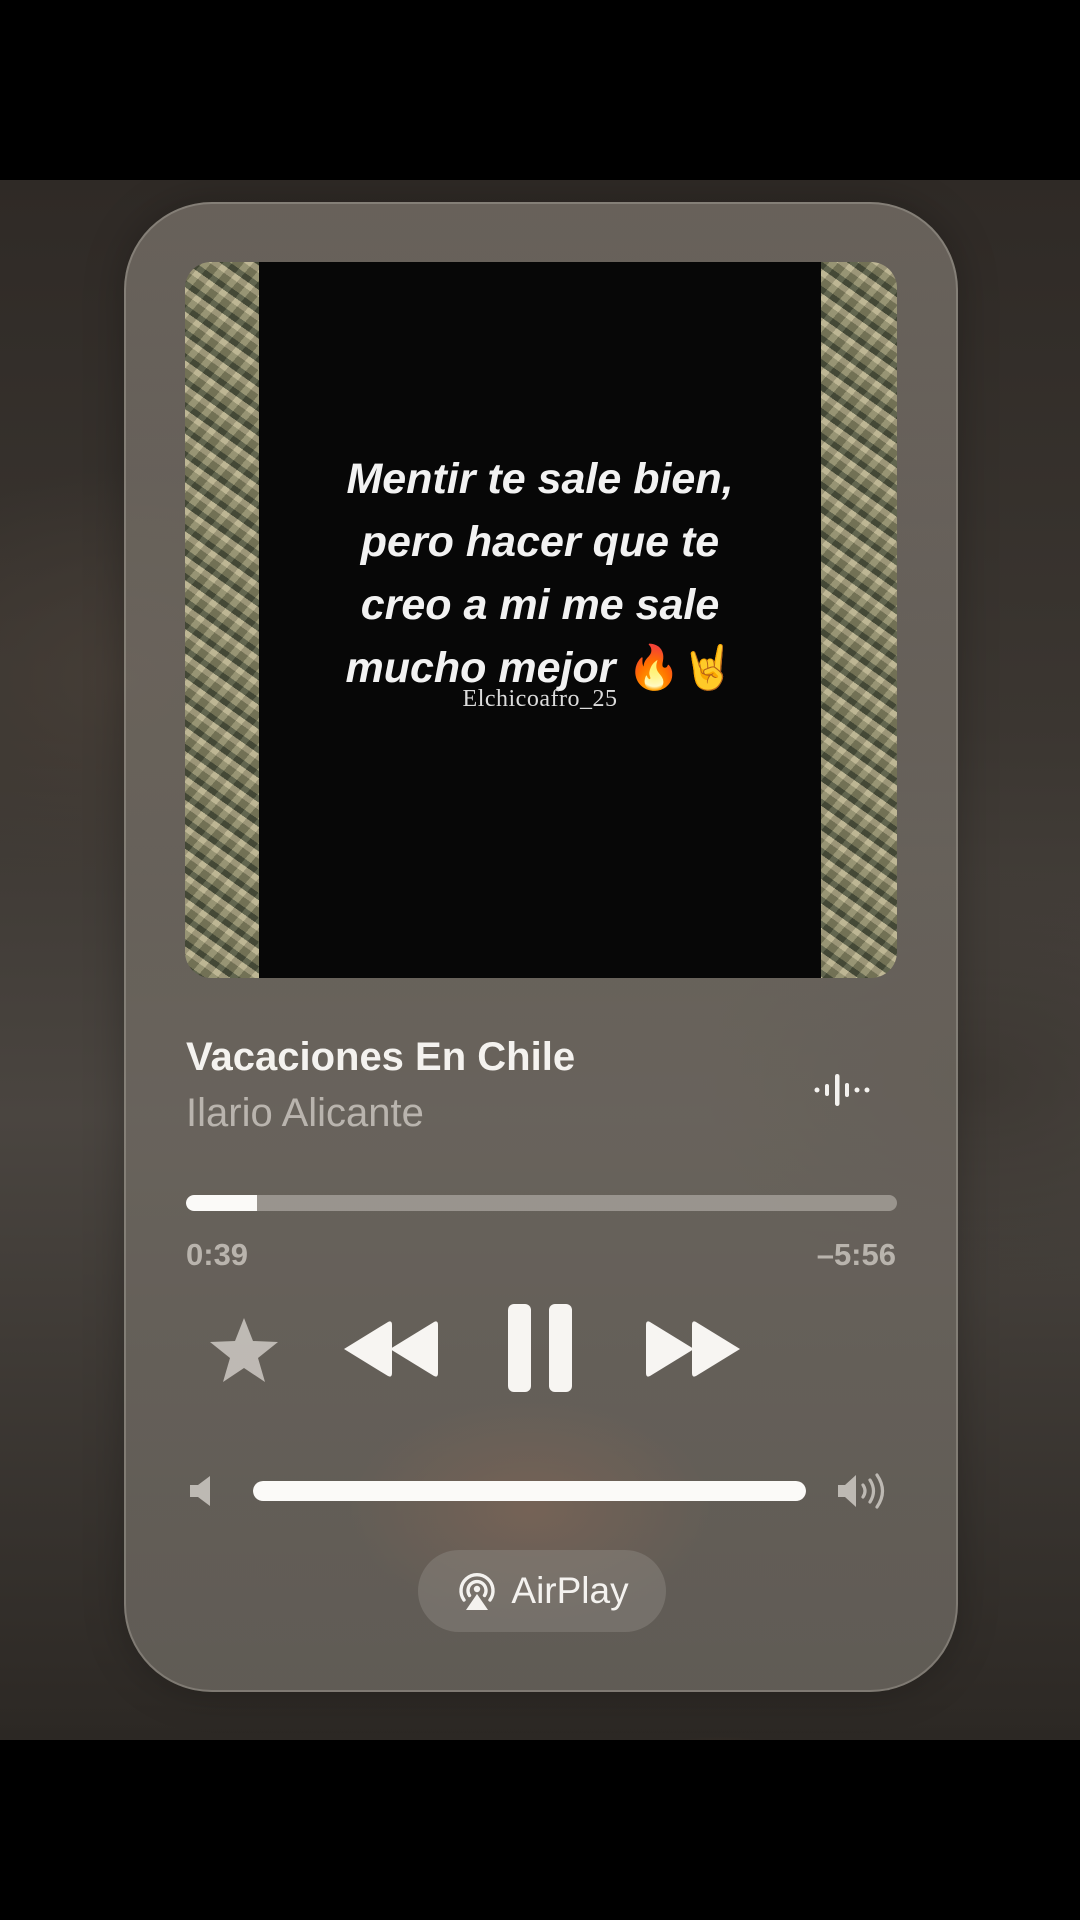 The height and width of the screenshot is (1920, 1080). I want to click on track-artist: Ilario Alicante, so click(305, 1113).